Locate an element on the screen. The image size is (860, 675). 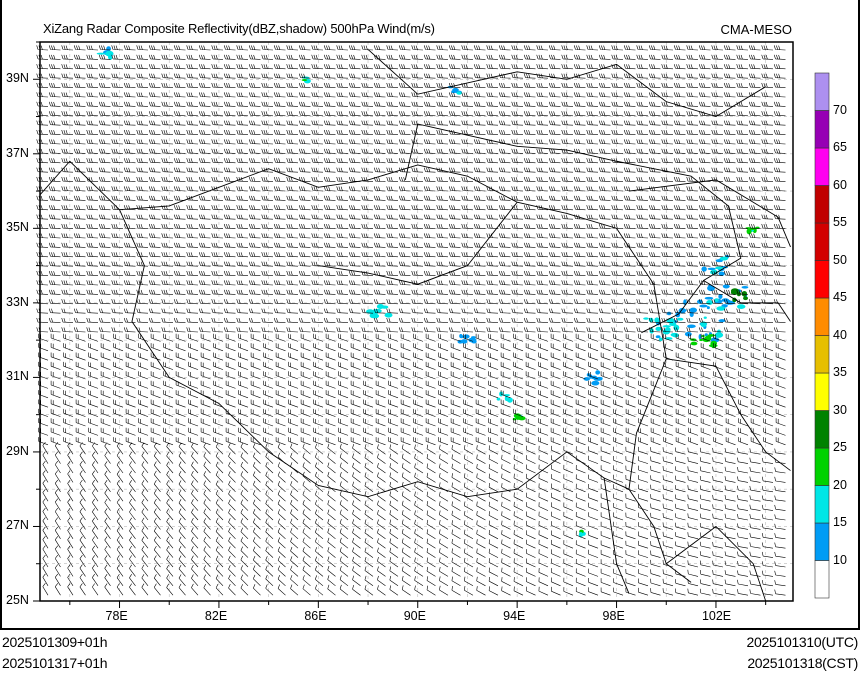
colorbar-label: 50 is located at coordinates (840, 259).